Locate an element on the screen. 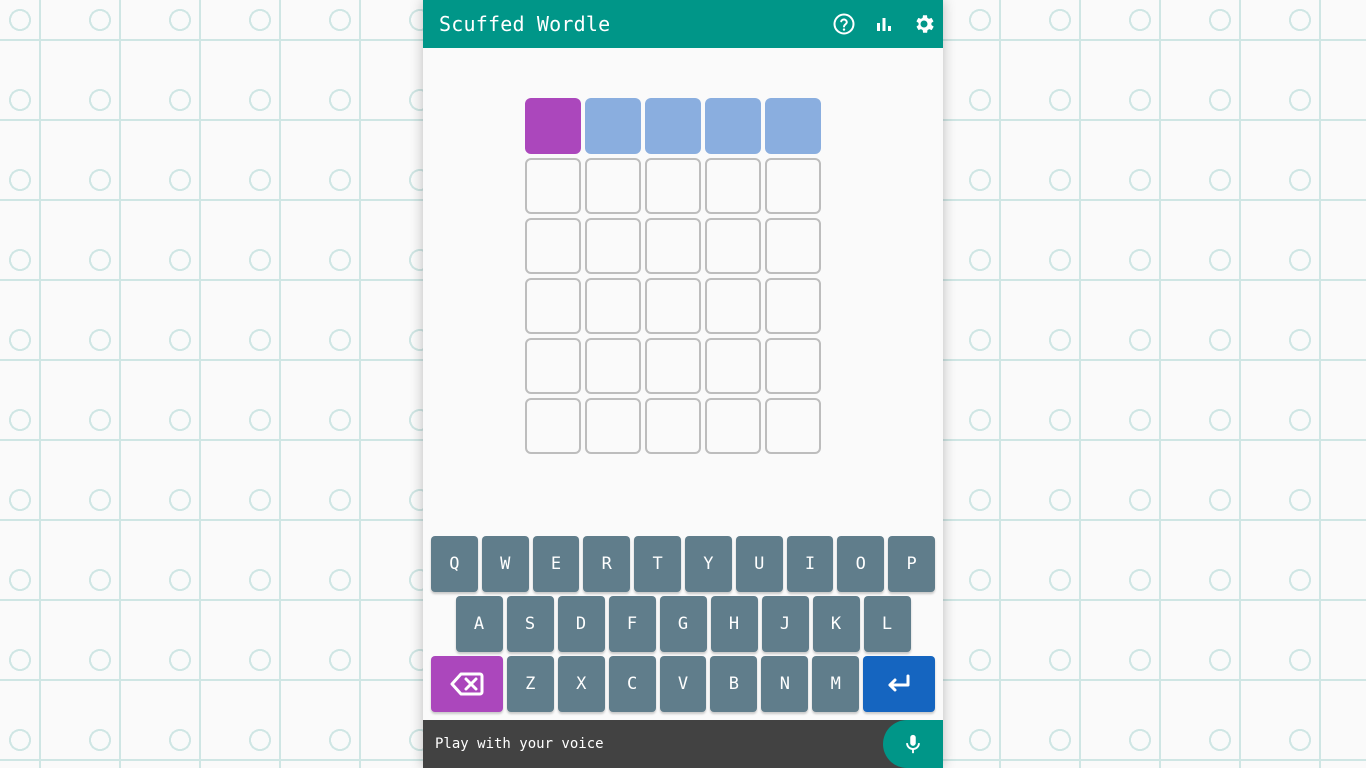 This screenshot has height=768, width=1366. key-g: G is located at coordinates (683, 624).